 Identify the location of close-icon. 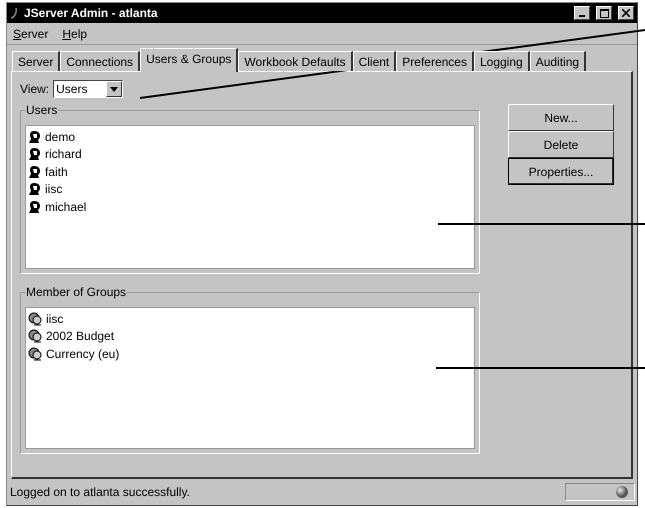
(626, 13).